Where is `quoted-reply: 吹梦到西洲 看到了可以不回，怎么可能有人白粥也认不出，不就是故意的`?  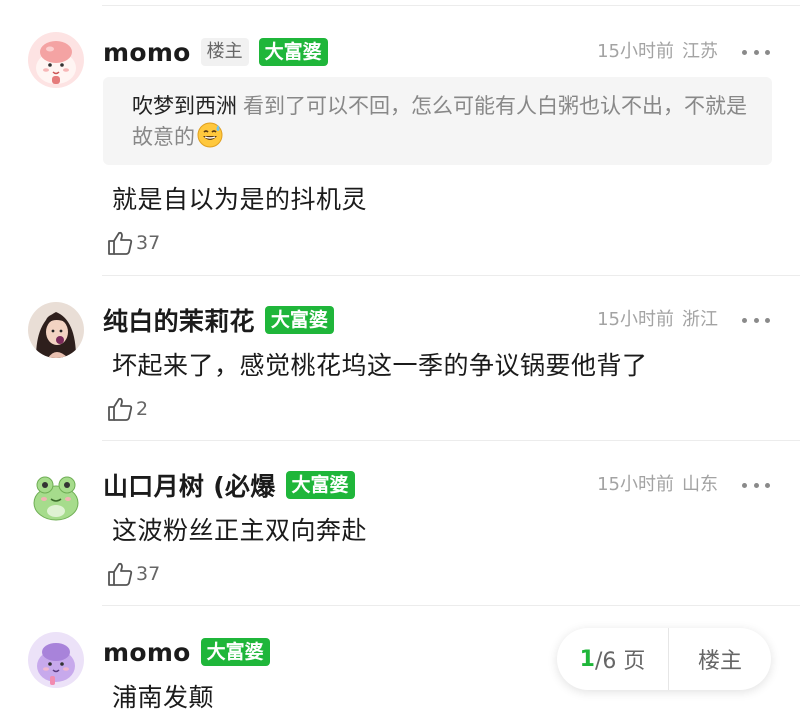
quoted-reply: 吹梦到西洲 看到了可以不回，怎么可能有人白粥也认不出，不就是故意的 is located at coordinates (437, 121).